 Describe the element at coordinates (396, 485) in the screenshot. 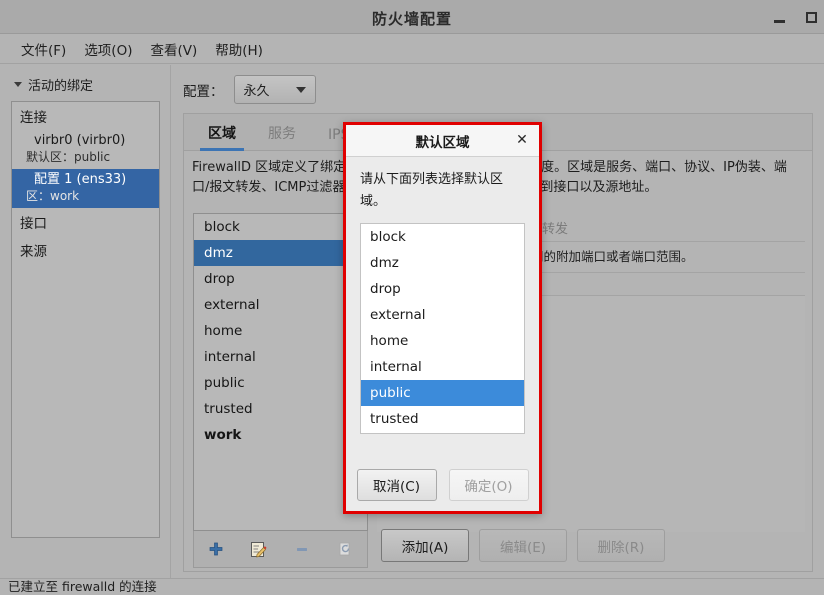

I see `cancel-button: 取消(C)` at that location.